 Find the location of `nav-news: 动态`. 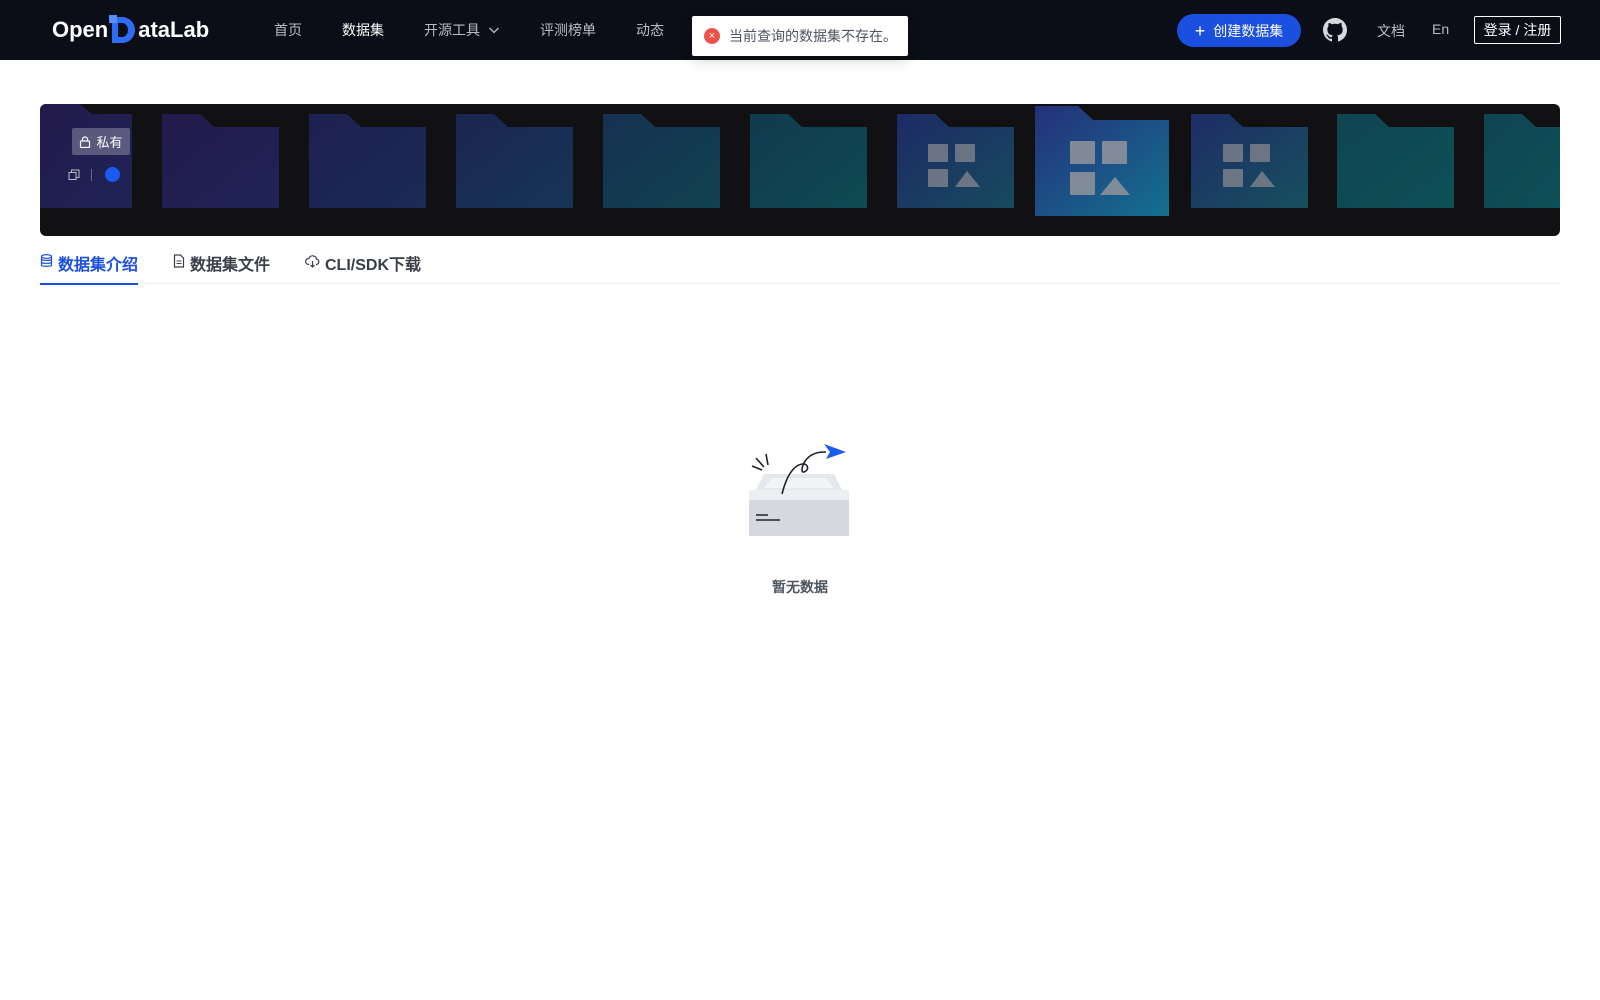

nav-news: 动态 is located at coordinates (650, 30).